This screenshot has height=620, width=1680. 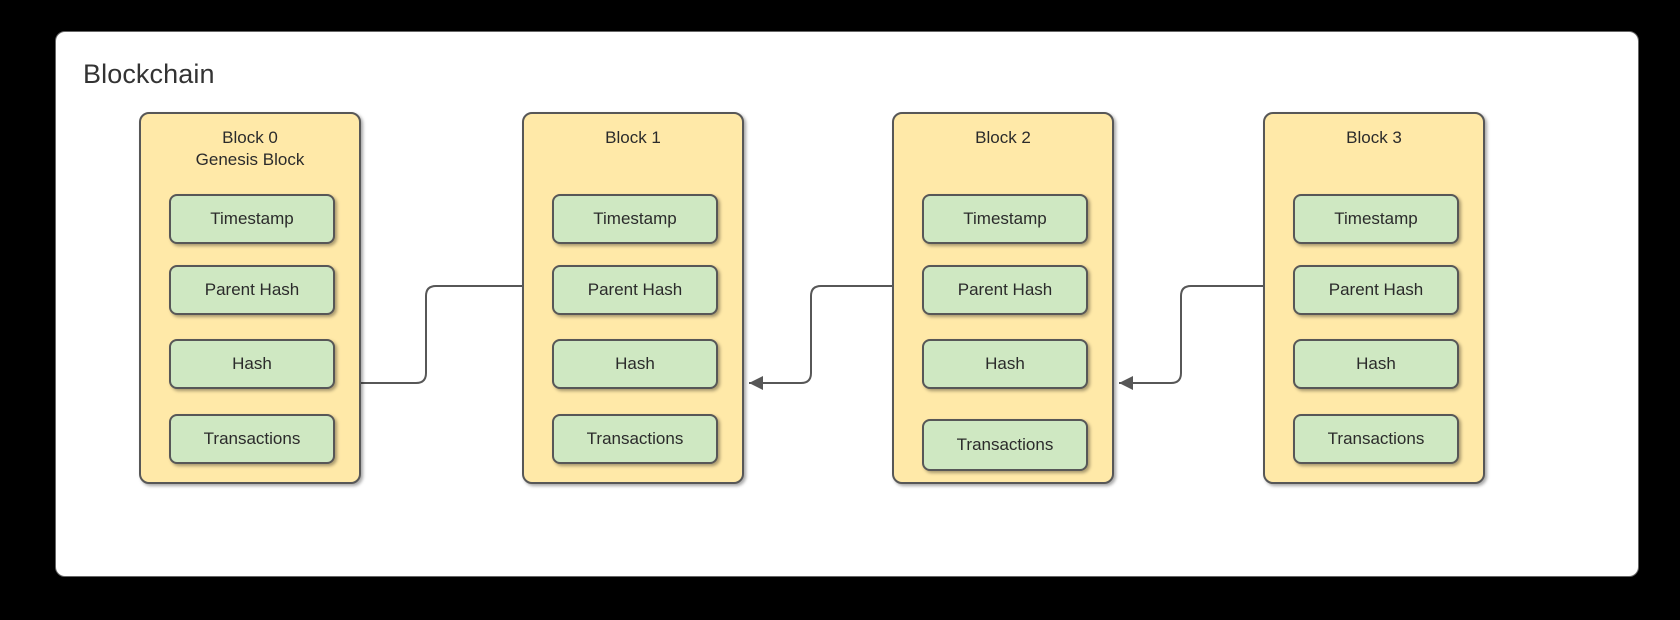 What do you see at coordinates (252, 219) in the screenshot?
I see `block-0-field-timestamp: Timestamp` at bounding box center [252, 219].